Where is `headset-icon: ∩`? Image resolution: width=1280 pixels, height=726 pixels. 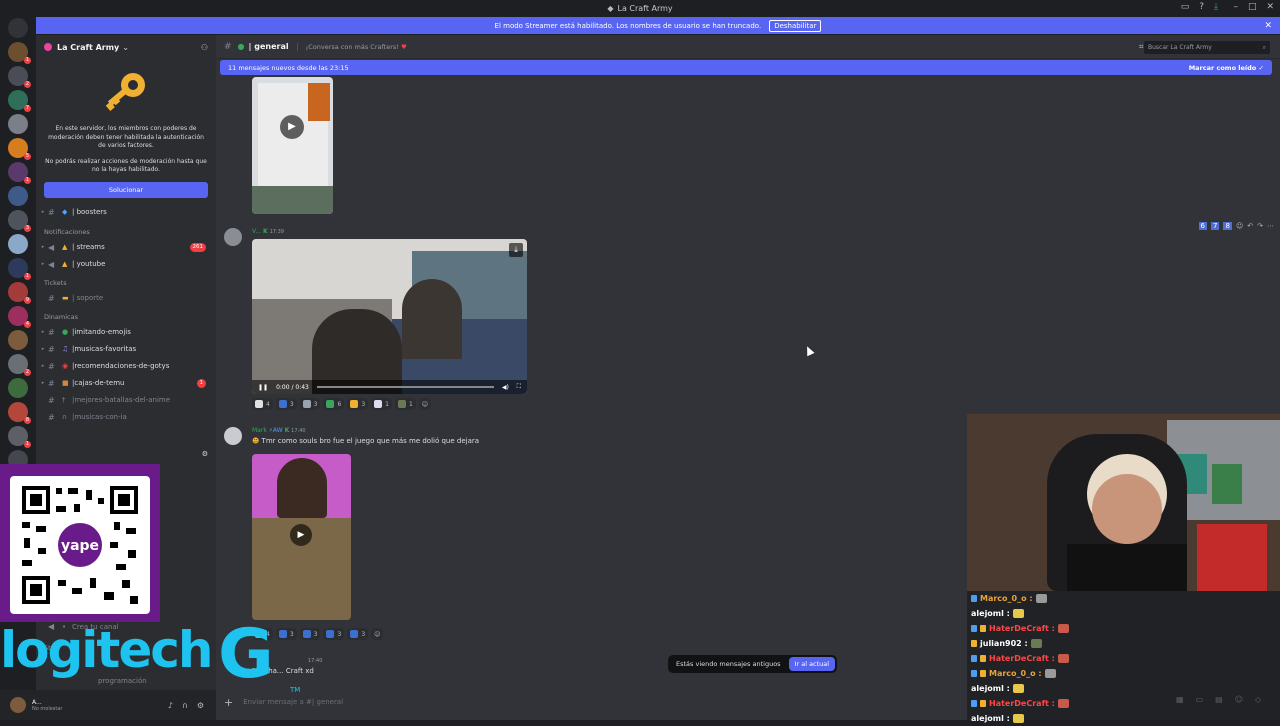
headset-icon: ∩ is located at coordinates (185, 705).